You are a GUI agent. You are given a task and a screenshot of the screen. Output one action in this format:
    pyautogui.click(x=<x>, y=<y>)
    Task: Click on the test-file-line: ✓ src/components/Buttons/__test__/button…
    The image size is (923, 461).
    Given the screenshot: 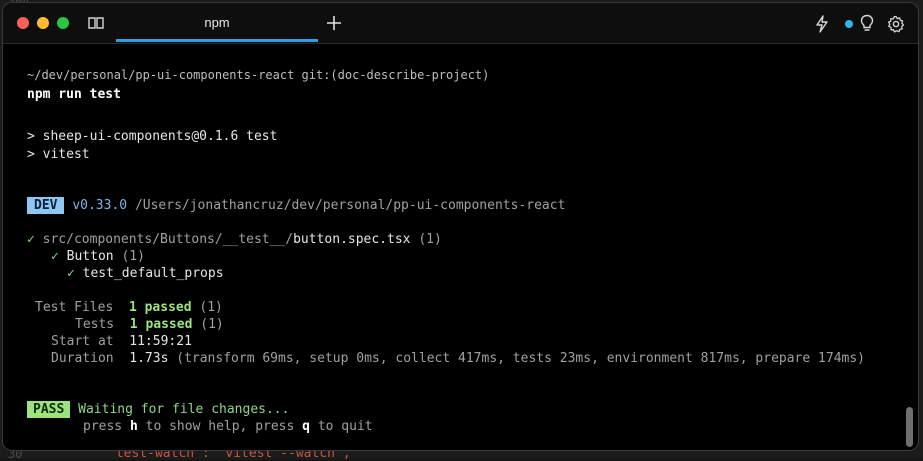 What is the action you would take?
    pyautogui.click(x=234, y=239)
    